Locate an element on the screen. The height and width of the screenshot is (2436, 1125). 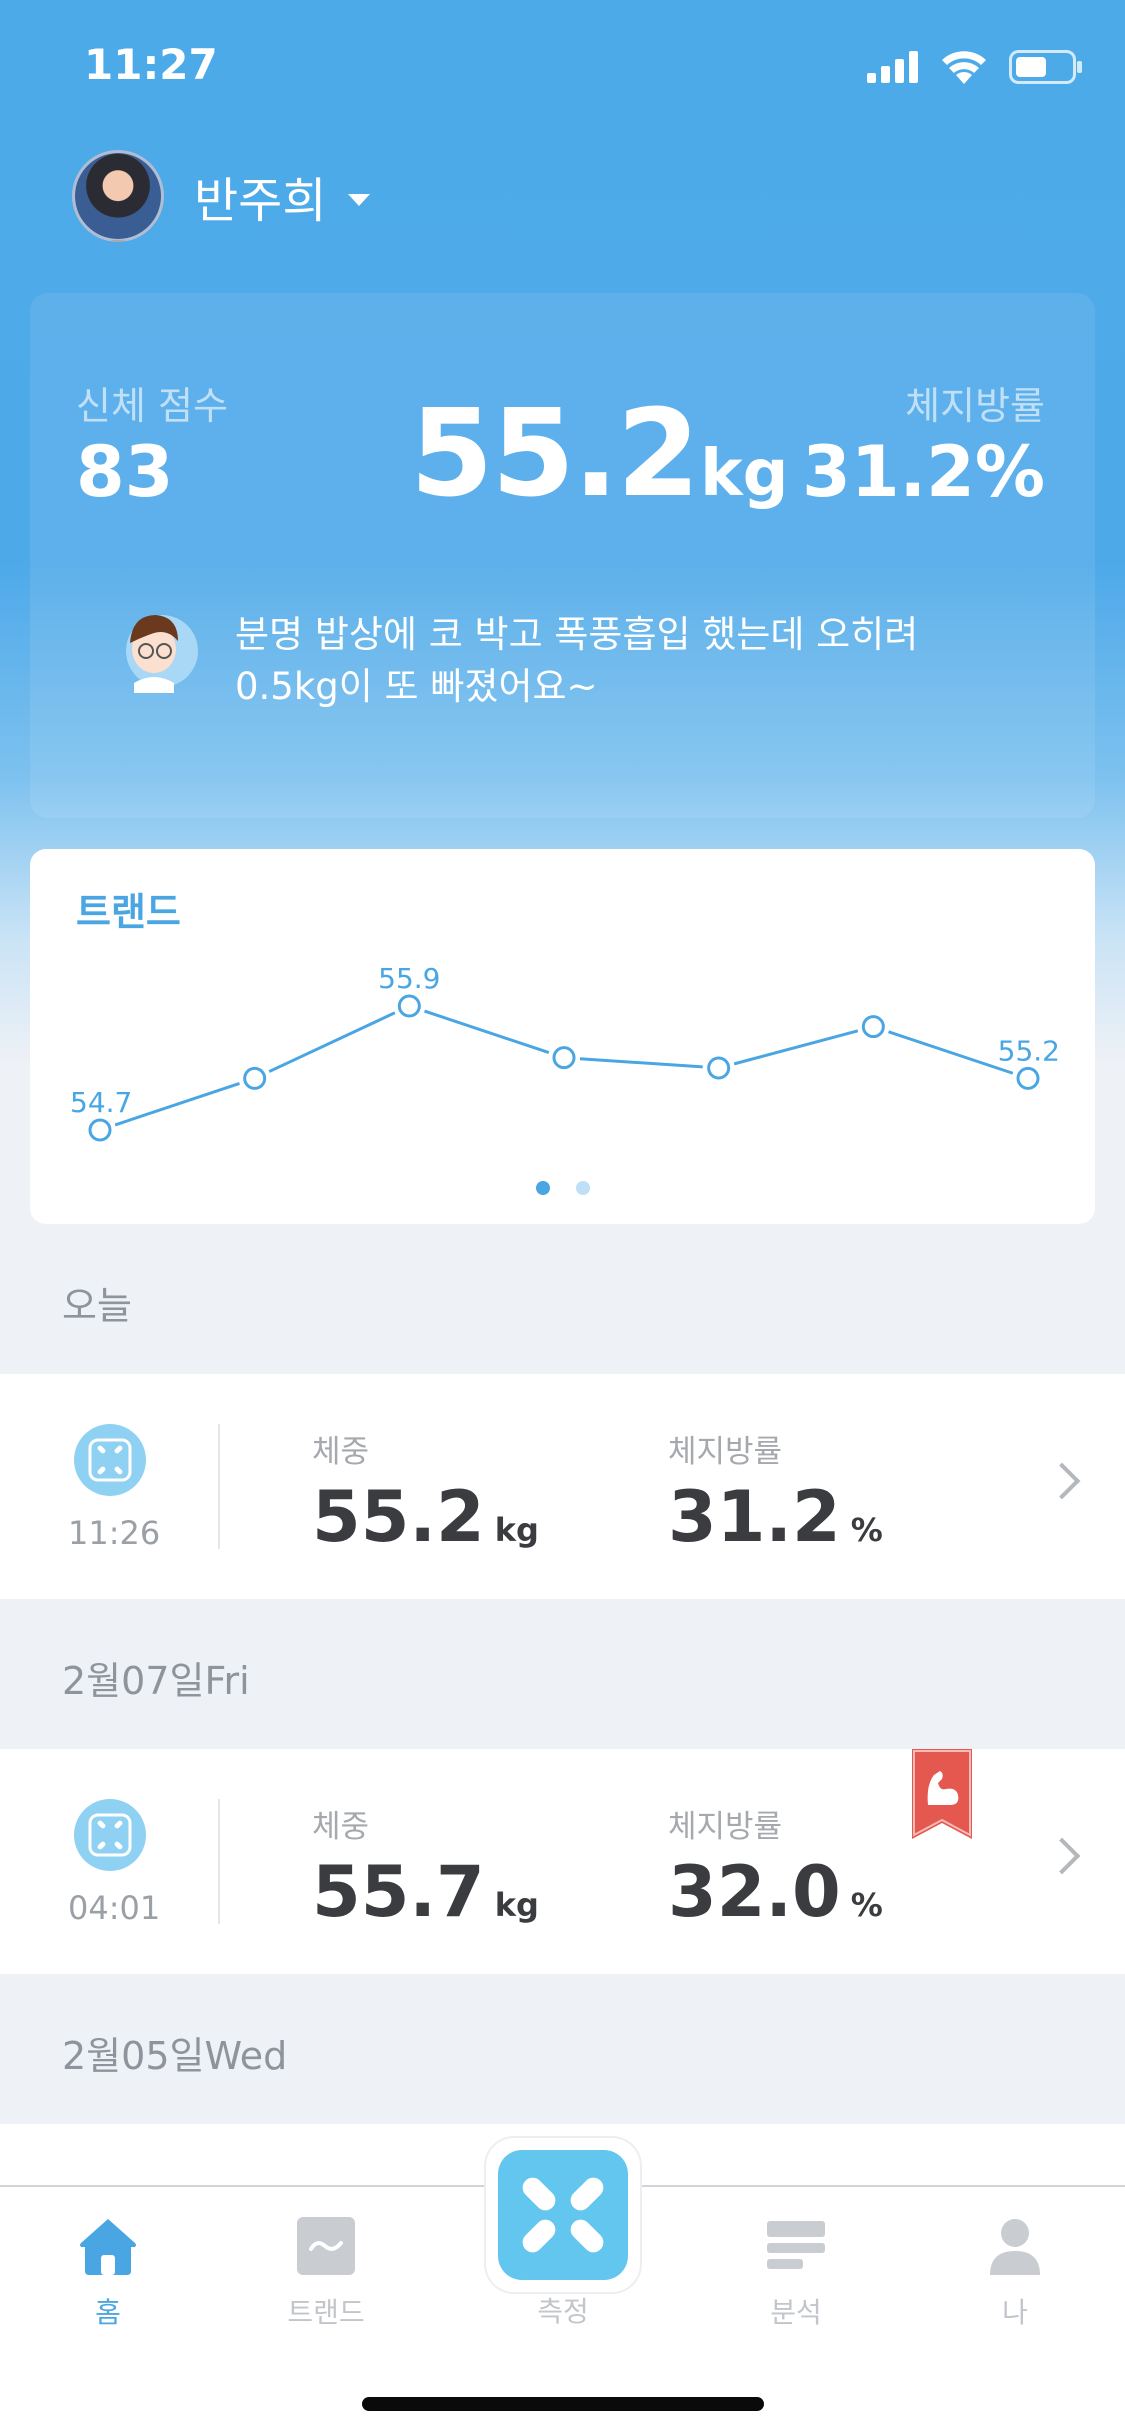
section-label-today: 오늘 is located at coordinates (97, 1306).